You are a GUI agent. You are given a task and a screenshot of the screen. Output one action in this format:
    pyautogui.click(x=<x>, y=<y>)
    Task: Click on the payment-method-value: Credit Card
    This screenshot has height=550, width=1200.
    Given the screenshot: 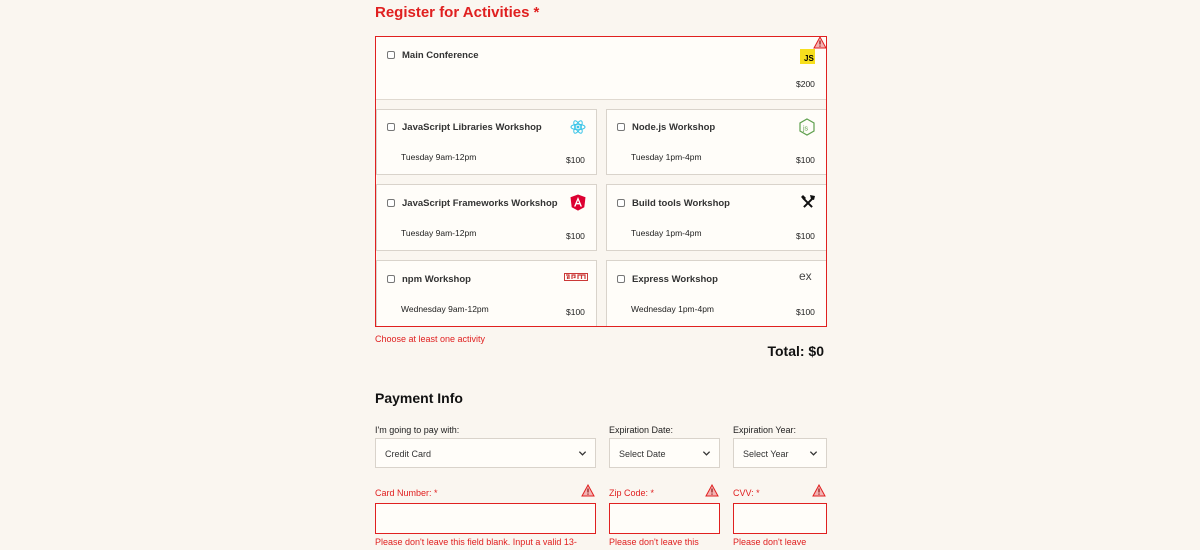 What is the action you would take?
    pyautogui.click(x=408, y=454)
    